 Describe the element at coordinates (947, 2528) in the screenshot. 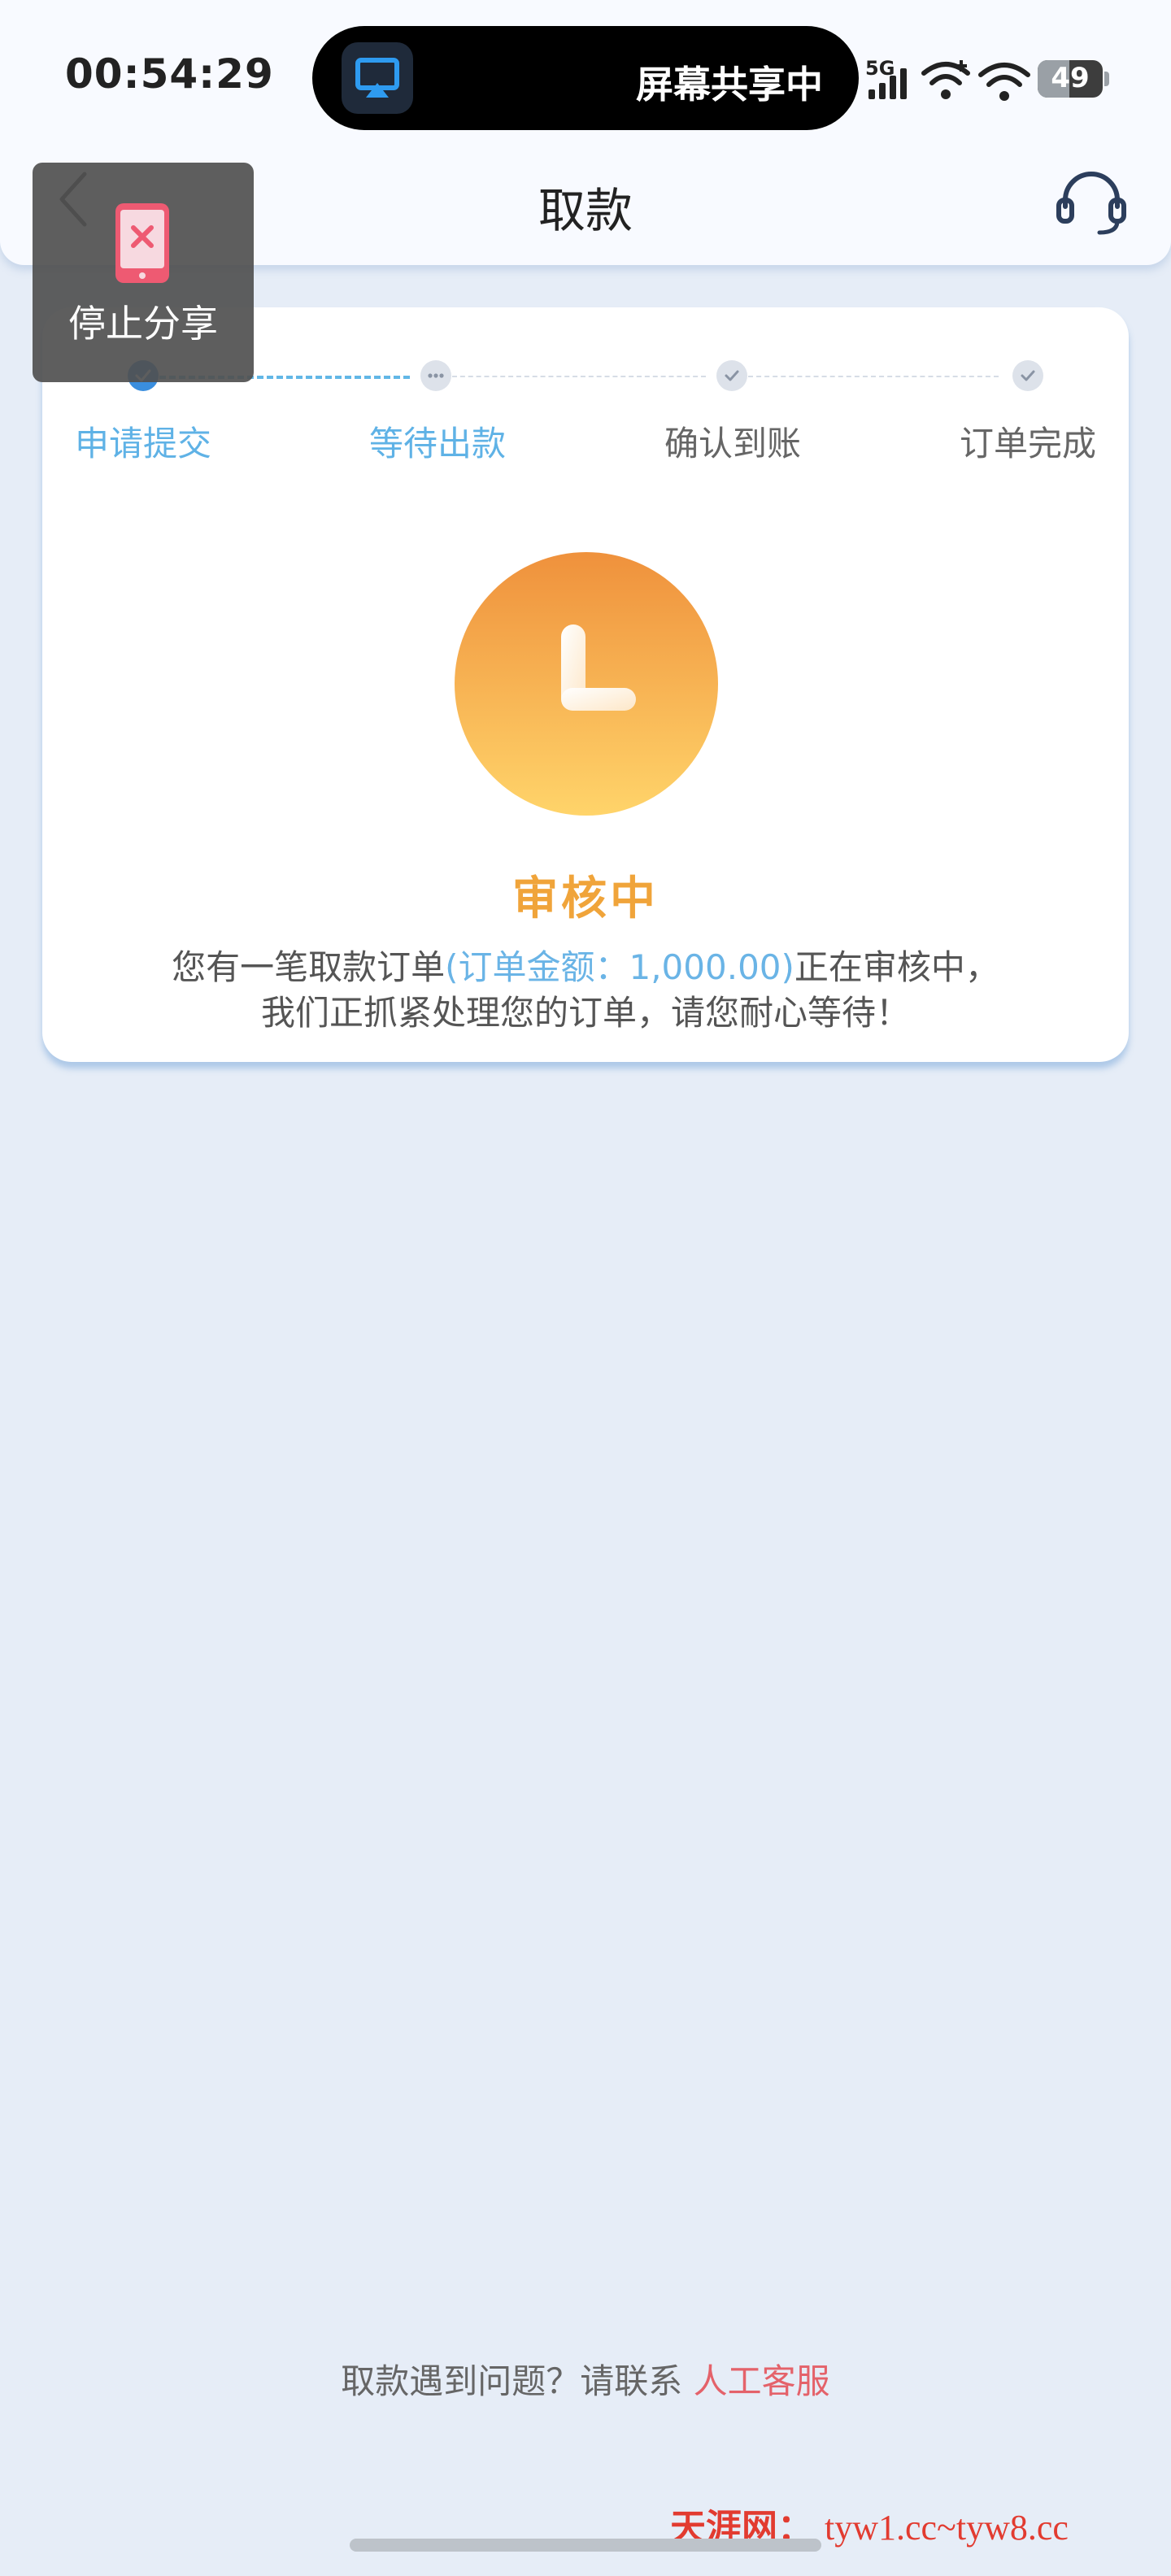

I see `watermark-urls: tyw1.cc~tyw8.cc` at that location.